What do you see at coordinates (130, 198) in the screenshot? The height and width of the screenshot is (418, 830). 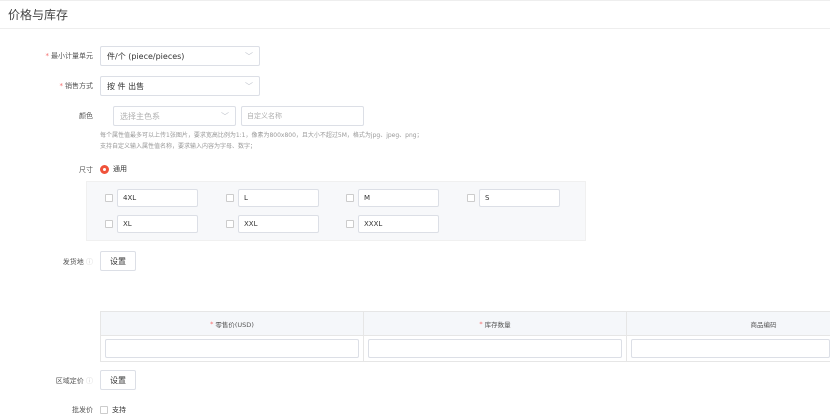 I see `size-value: 4XL` at bounding box center [130, 198].